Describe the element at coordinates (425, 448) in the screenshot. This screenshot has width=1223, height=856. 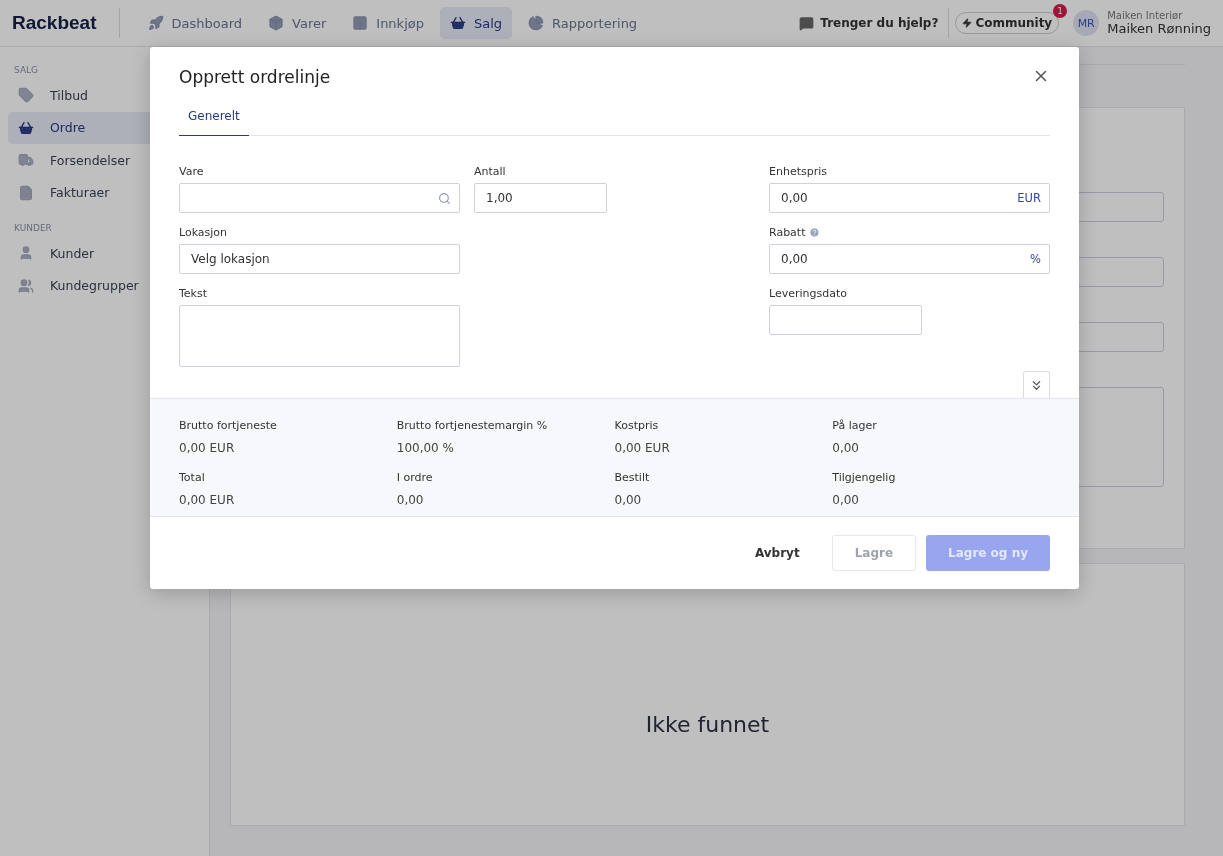
I see `stat-value: 100,00 %` at that location.